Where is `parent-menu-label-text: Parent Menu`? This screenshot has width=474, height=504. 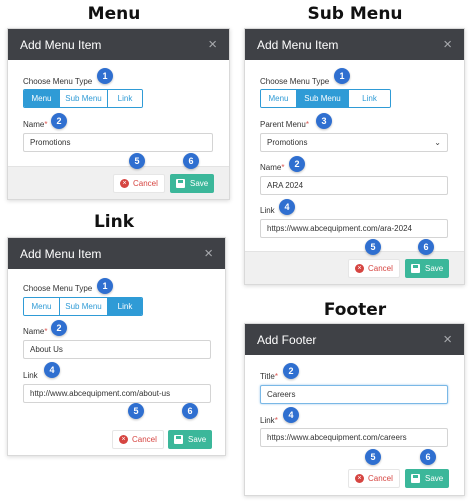
parent-menu-label-text: Parent Menu is located at coordinates (283, 124).